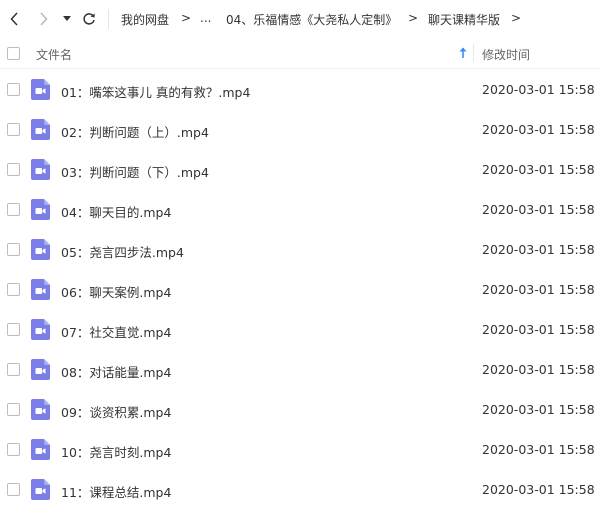 This screenshot has height=511, width=600. What do you see at coordinates (311, 19) in the screenshot?
I see `breadcrumb-item-course: 04、乐福情感《大尧私人定制》` at bounding box center [311, 19].